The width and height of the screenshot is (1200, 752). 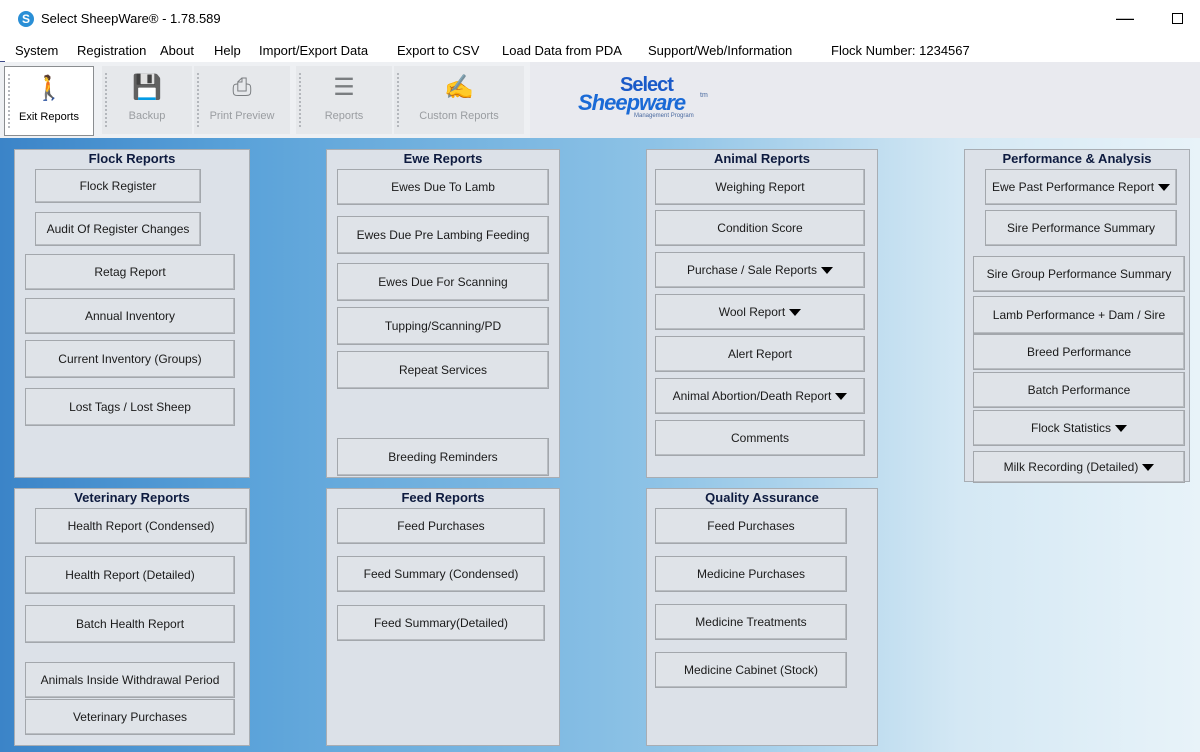 I want to click on walking-person-icon: 🚶, so click(x=49, y=88).